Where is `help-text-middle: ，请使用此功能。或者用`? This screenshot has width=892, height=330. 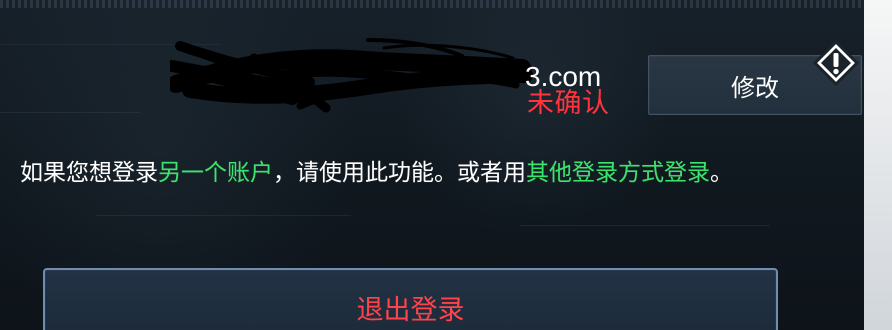 help-text-middle: ，请使用此功能。或者用 is located at coordinates (399, 173).